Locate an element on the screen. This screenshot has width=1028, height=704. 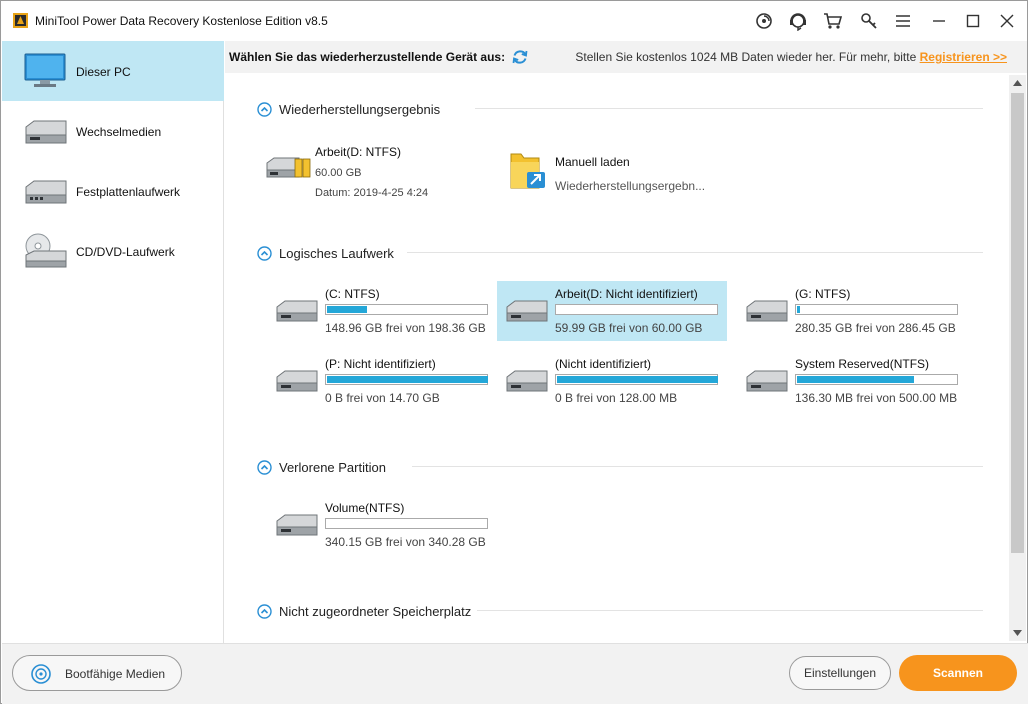
menu-icon is located at coordinates (903, 21).